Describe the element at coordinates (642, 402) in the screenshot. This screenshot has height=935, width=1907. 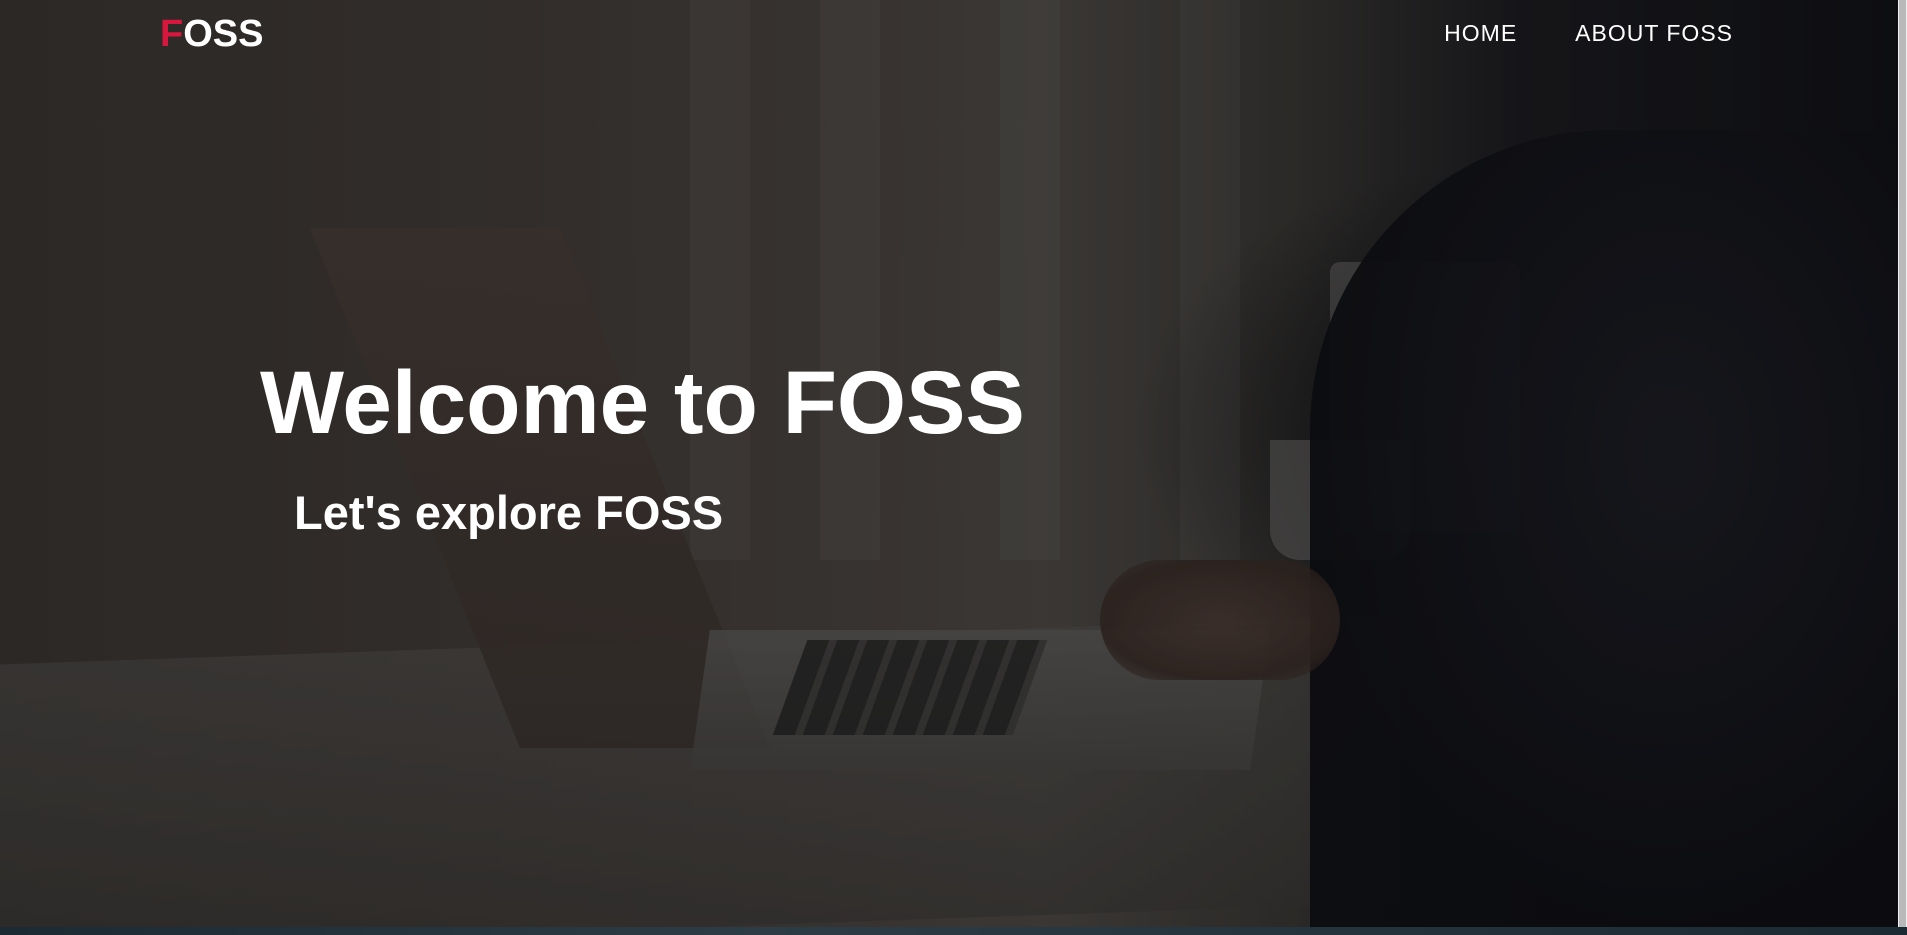
I see `hero-title: Welcome to FOSS` at that location.